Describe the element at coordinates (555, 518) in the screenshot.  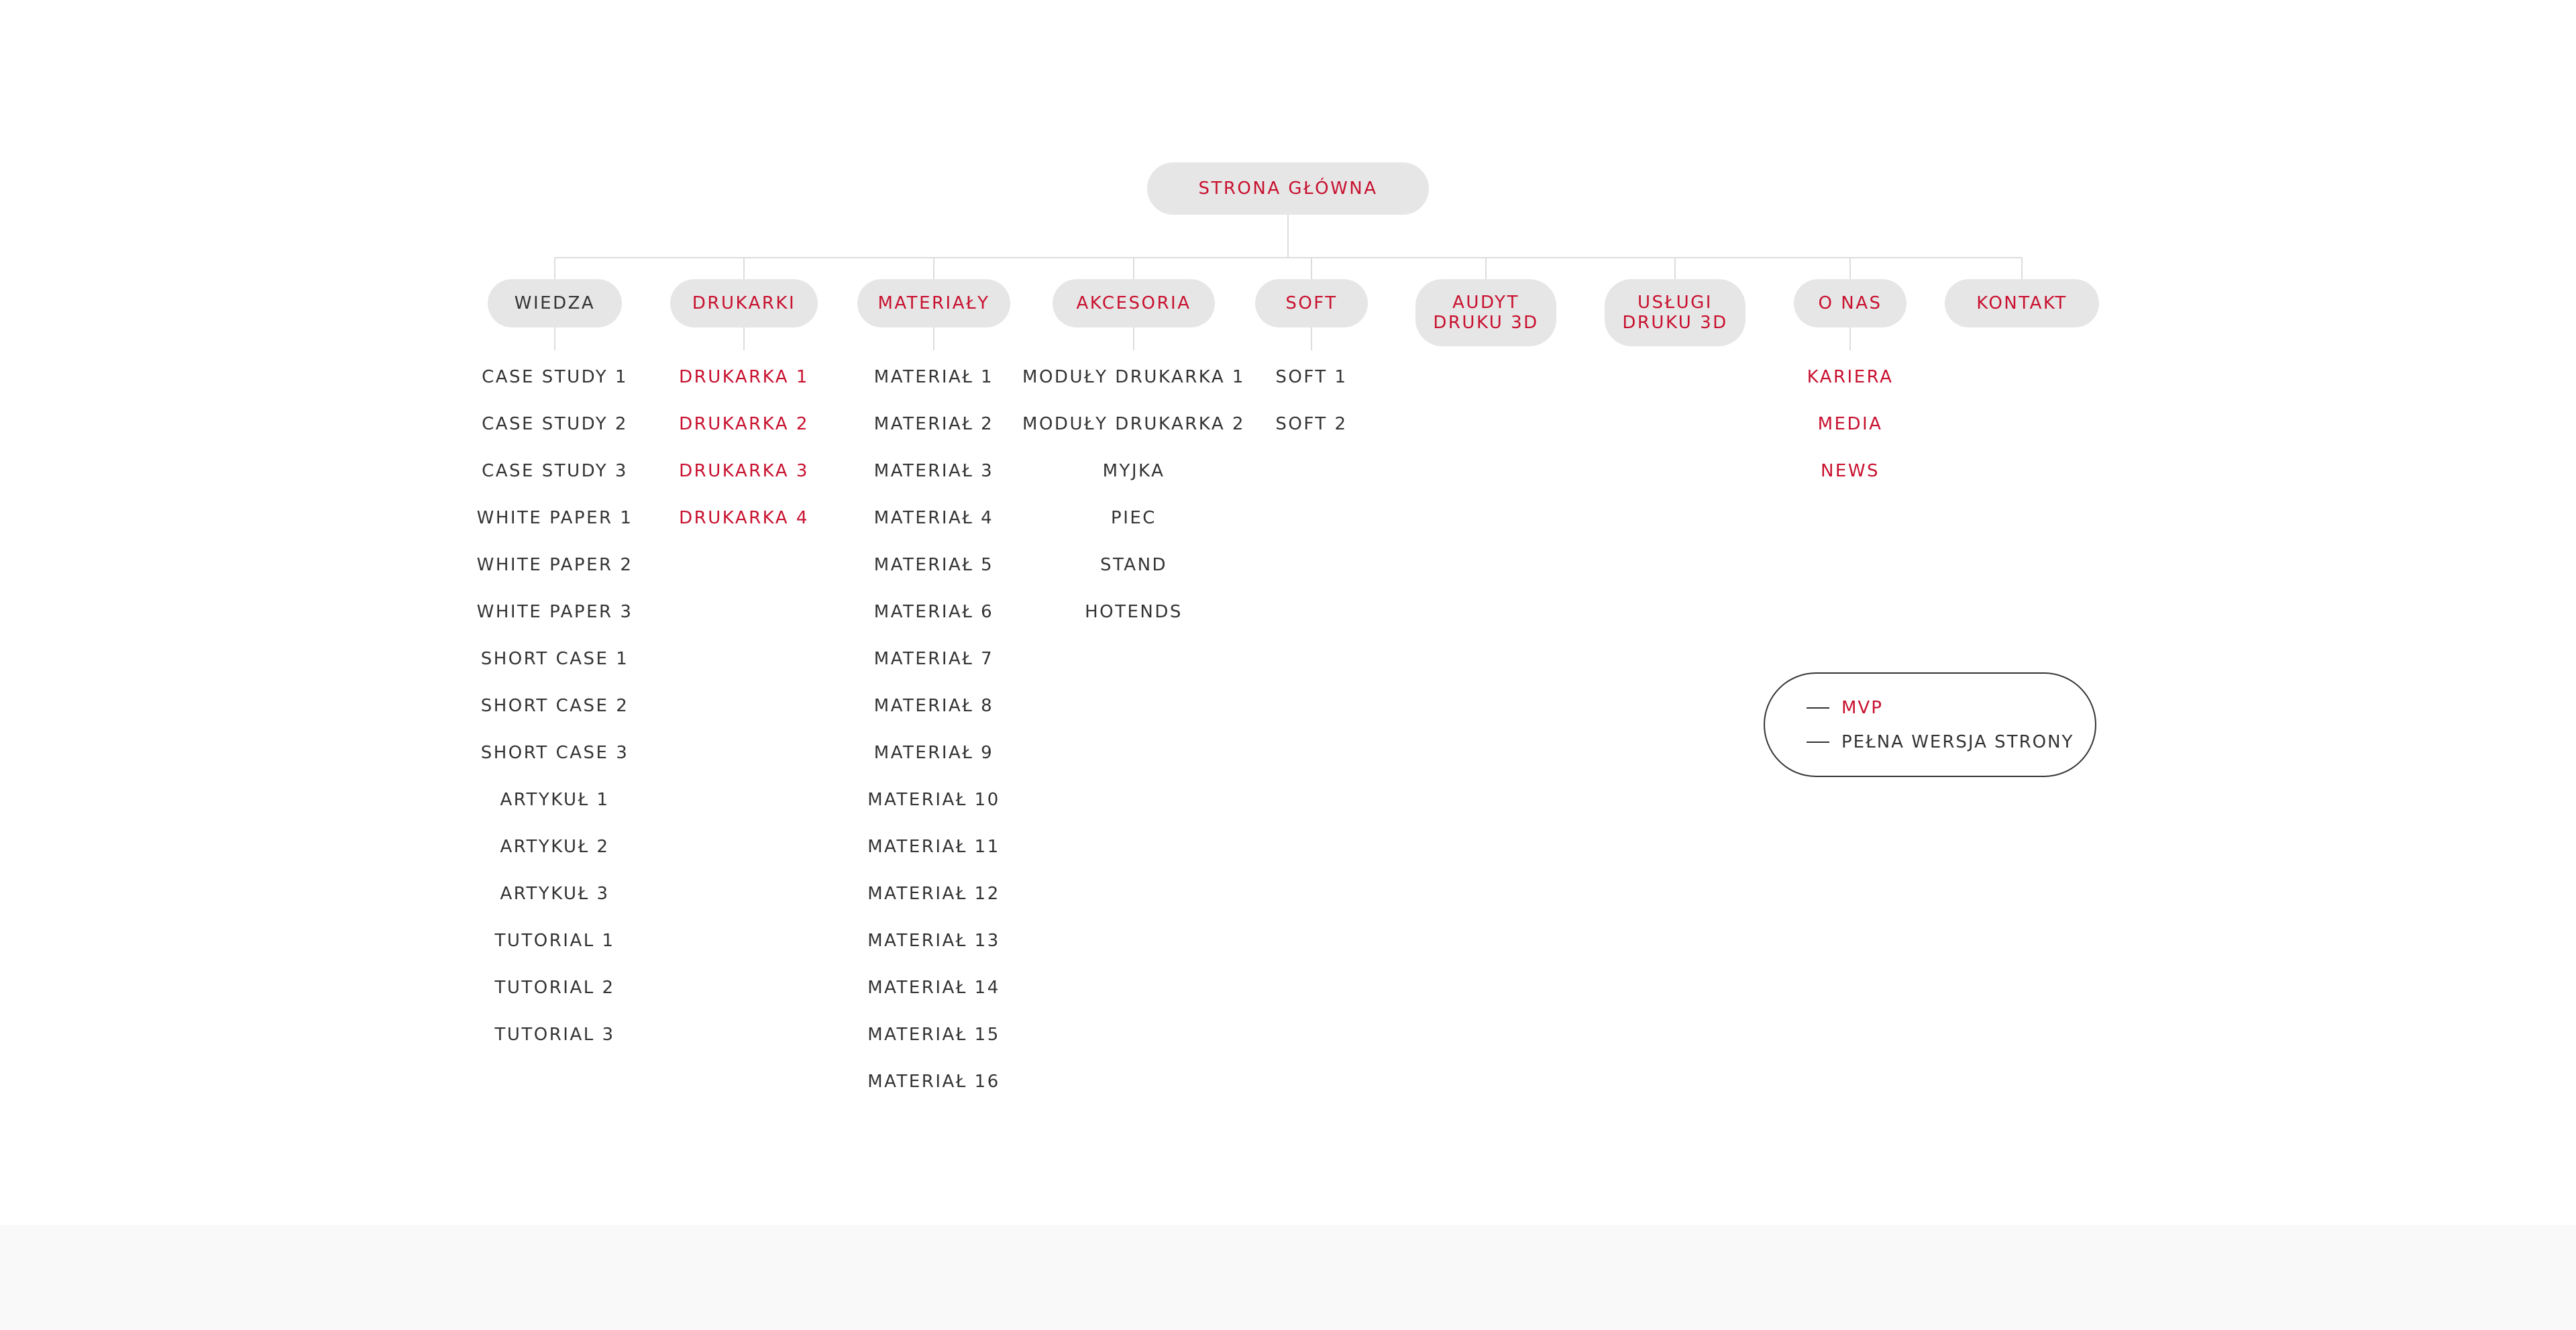
I see `subpage-item: WHITE PAPER 1` at that location.